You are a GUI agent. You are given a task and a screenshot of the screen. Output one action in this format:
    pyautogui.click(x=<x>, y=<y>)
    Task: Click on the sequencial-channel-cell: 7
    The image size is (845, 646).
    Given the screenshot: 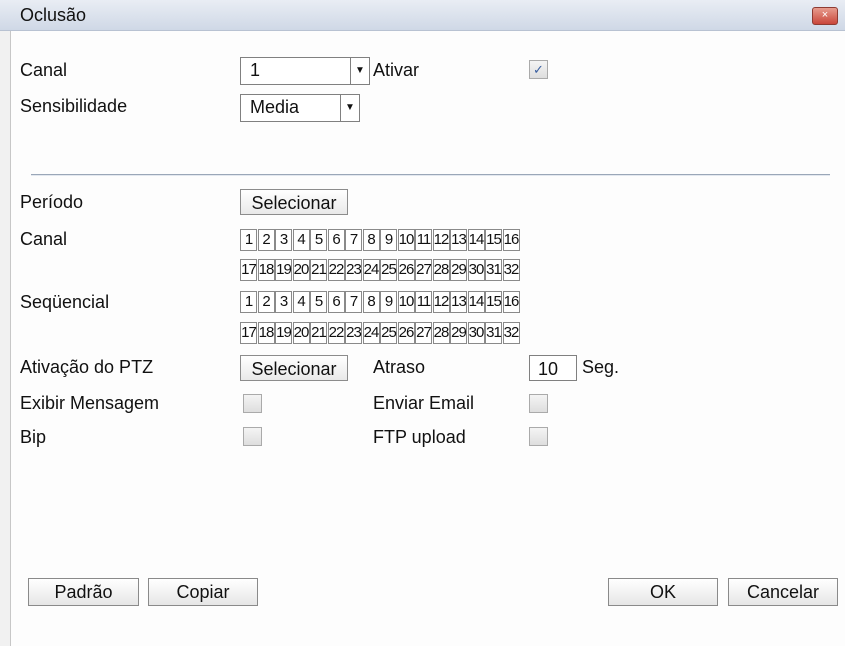 What is the action you would take?
    pyautogui.click(x=353, y=302)
    